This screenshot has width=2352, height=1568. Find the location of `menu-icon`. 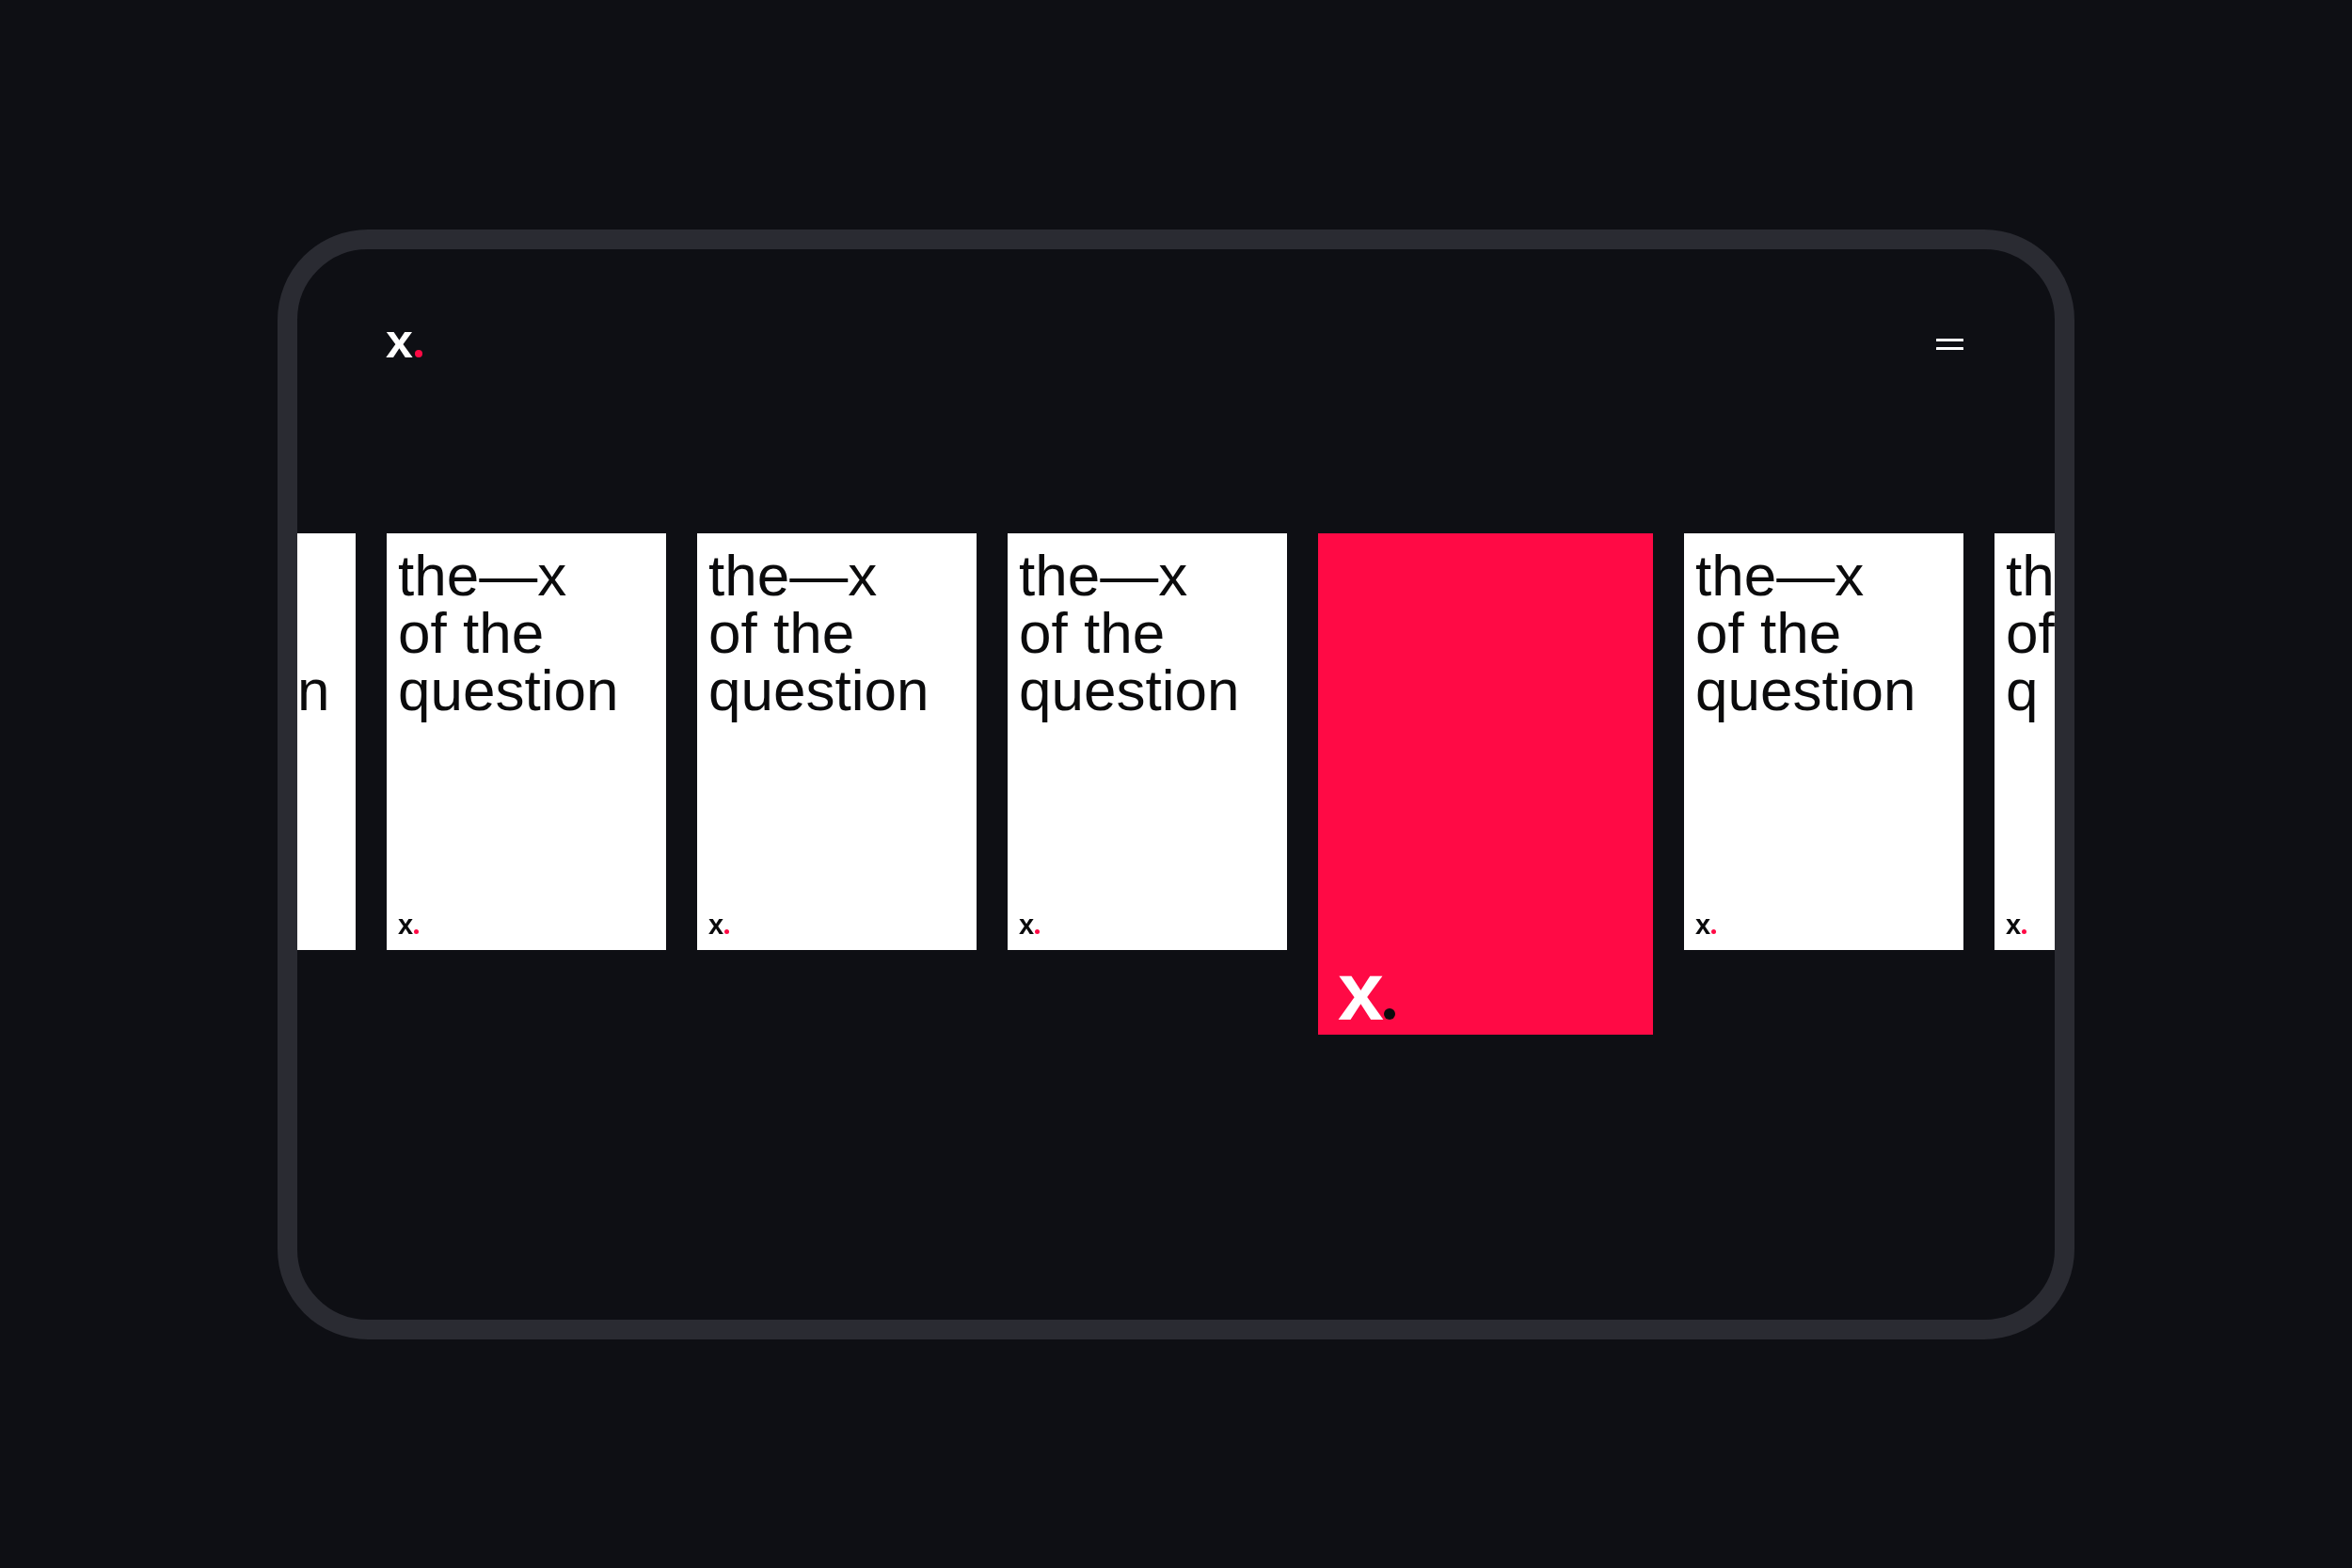

menu-icon is located at coordinates (1949, 344).